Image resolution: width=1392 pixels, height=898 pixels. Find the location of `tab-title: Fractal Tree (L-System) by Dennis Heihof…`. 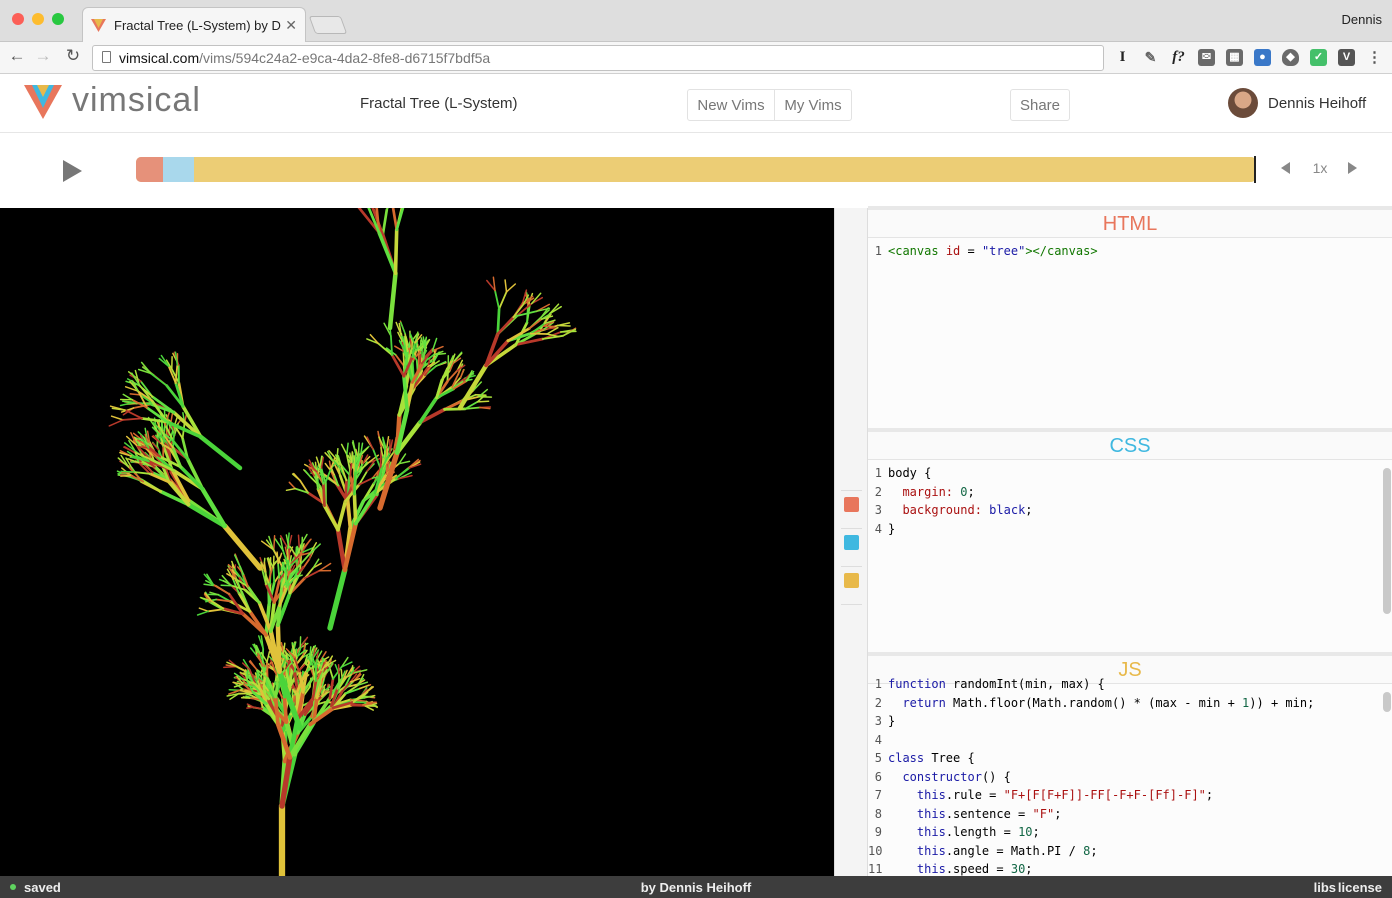

tab-title: Fractal Tree (L-System) by Dennis Heihof… is located at coordinates (197, 25).